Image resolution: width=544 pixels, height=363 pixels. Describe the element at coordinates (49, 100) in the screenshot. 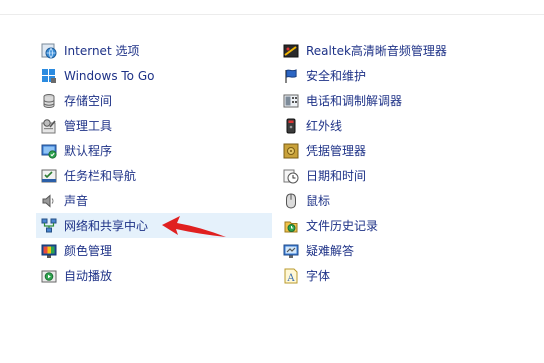

I see `storage-icon` at that location.